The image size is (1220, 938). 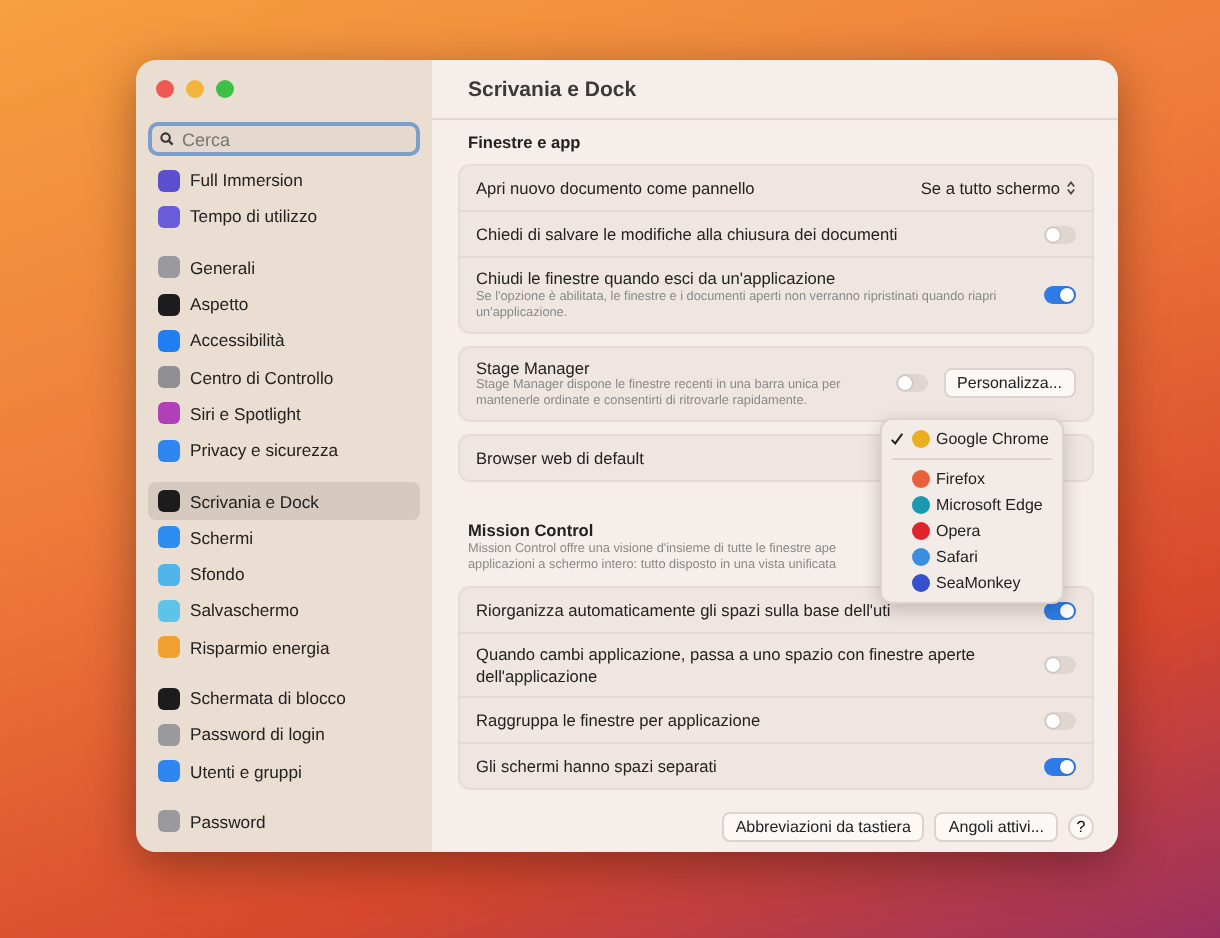 I want to click on setting-label: Chiudi le finestre quando esci da un'applicazione, so click(x=657, y=278).